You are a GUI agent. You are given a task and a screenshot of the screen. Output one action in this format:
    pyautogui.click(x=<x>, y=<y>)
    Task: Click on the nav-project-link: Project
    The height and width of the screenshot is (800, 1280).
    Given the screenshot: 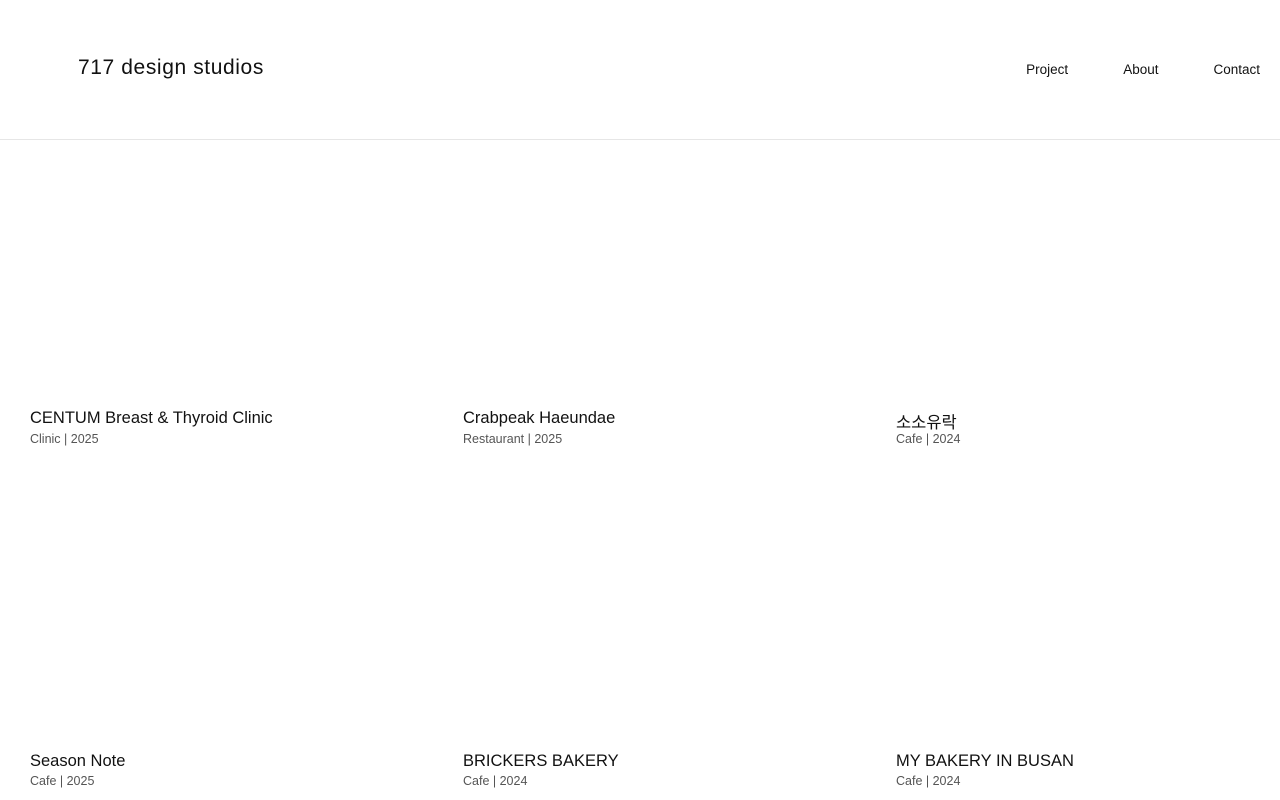 What is the action you would take?
    pyautogui.click(x=1047, y=69)
    